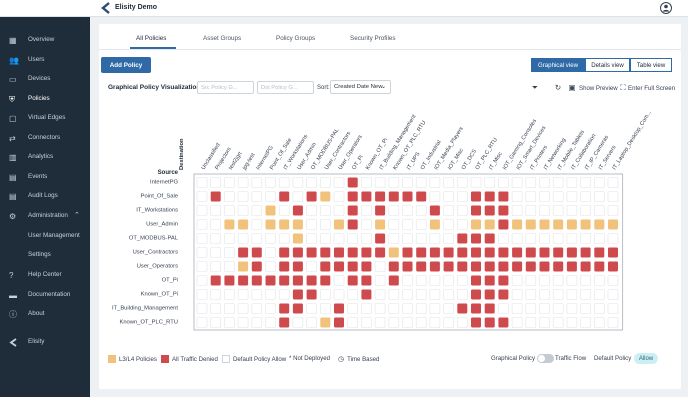  I want to click on sidebar-item-events: ▤ Events, so click(45, 177).